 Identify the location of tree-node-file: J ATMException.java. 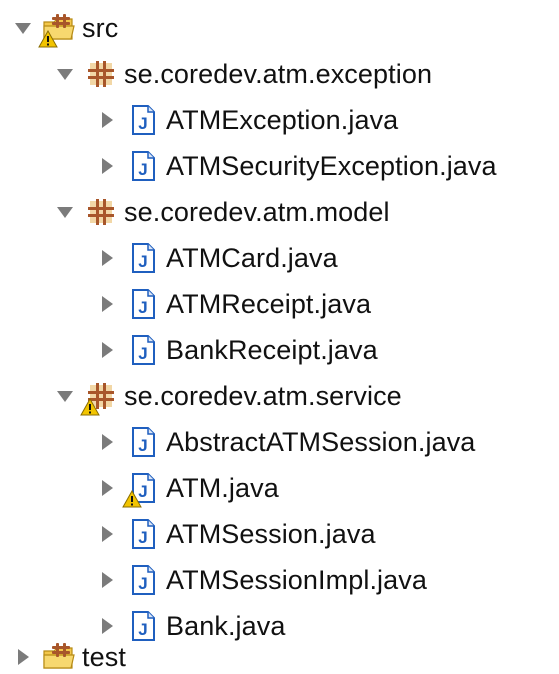
(199, 120).